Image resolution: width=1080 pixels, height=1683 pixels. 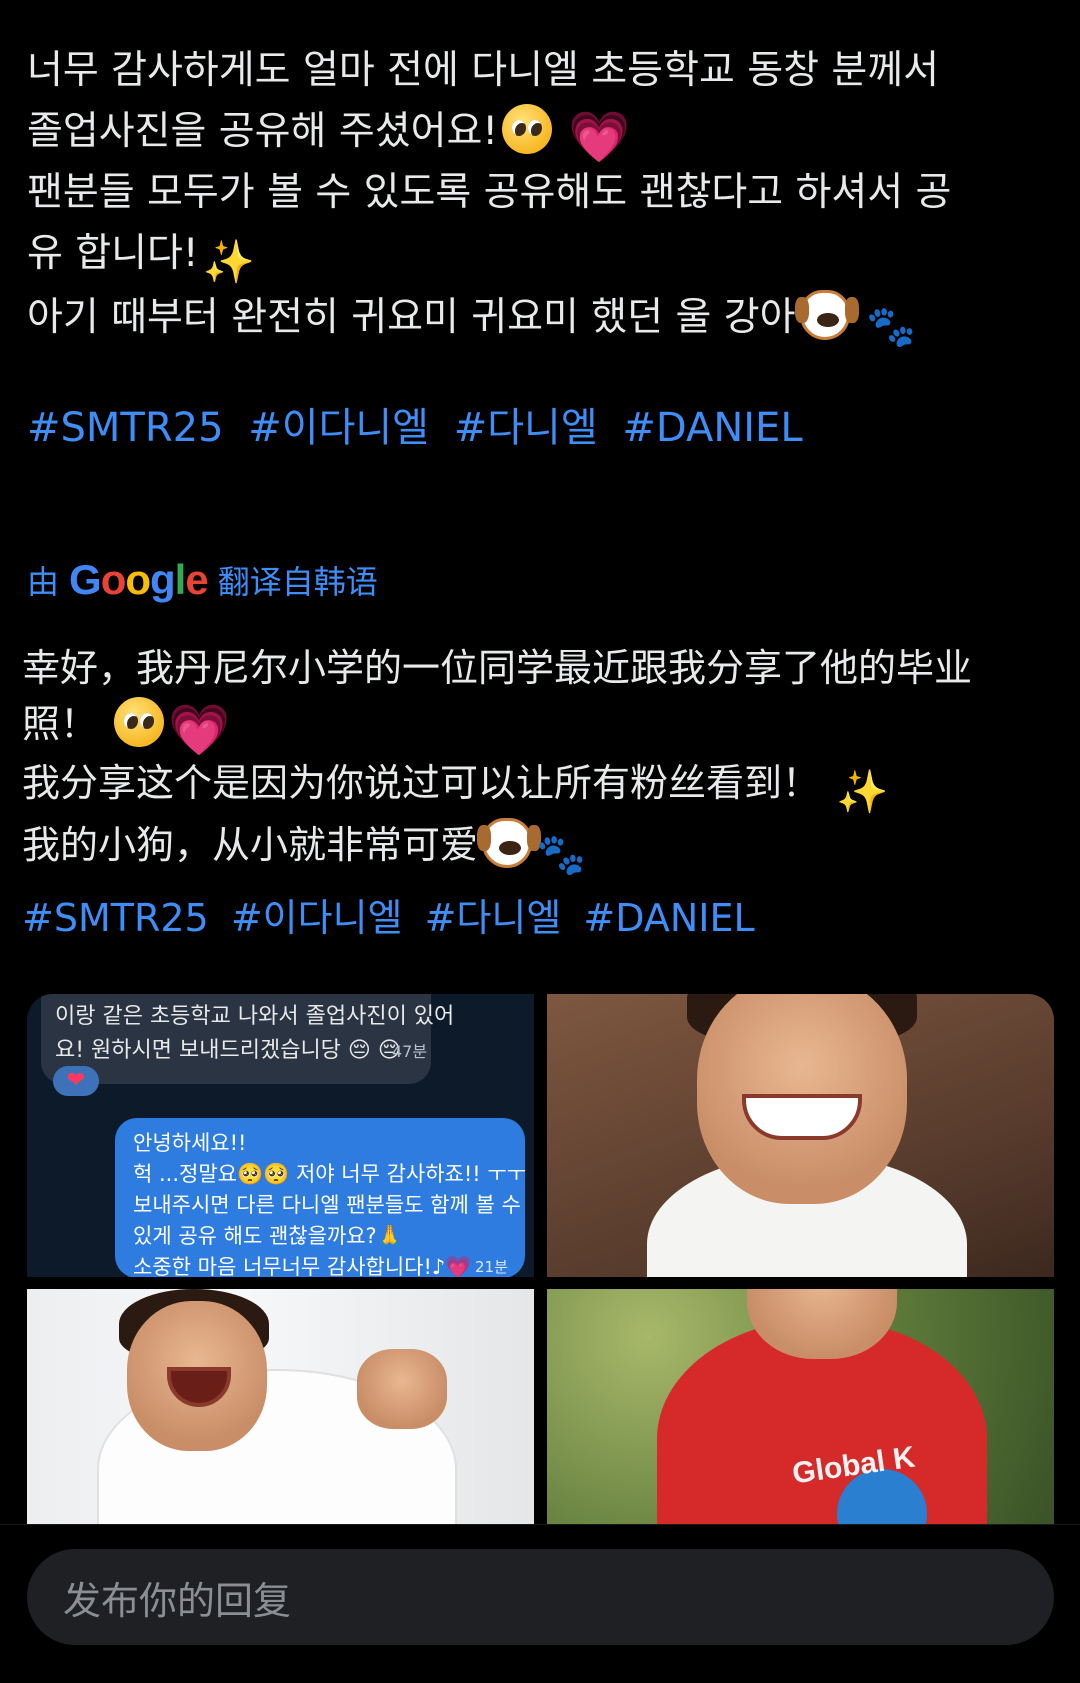 I want to click on reply-bar: 发布你的回复, so click(x=540, y=1603).